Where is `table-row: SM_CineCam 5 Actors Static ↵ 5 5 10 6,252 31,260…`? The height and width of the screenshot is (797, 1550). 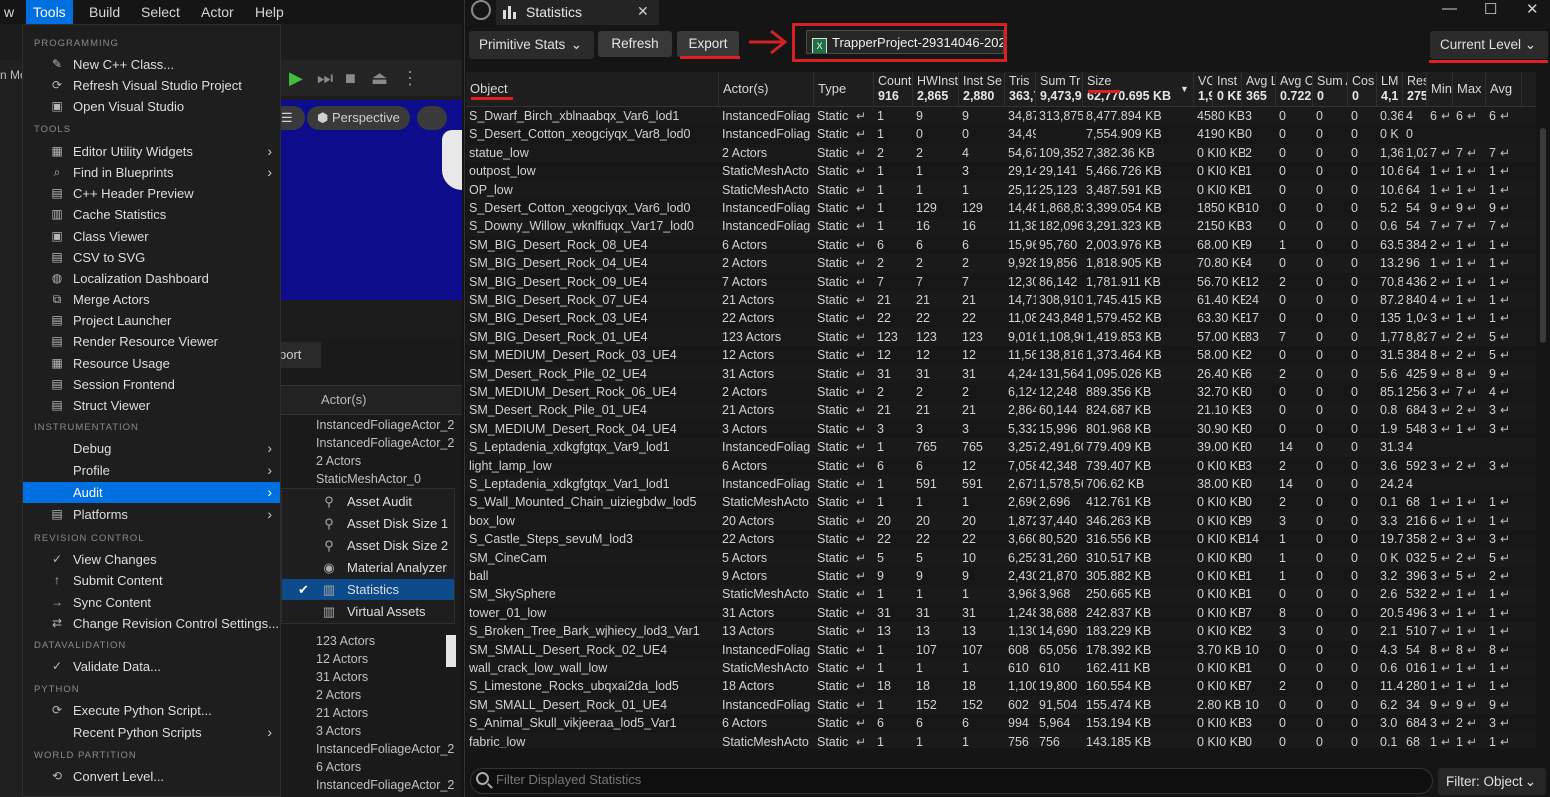
table-row: SM_CineCam 5 Actors Static ↵ 5 5 10 6,252 31,260… is located at coordinates (1001, 557).